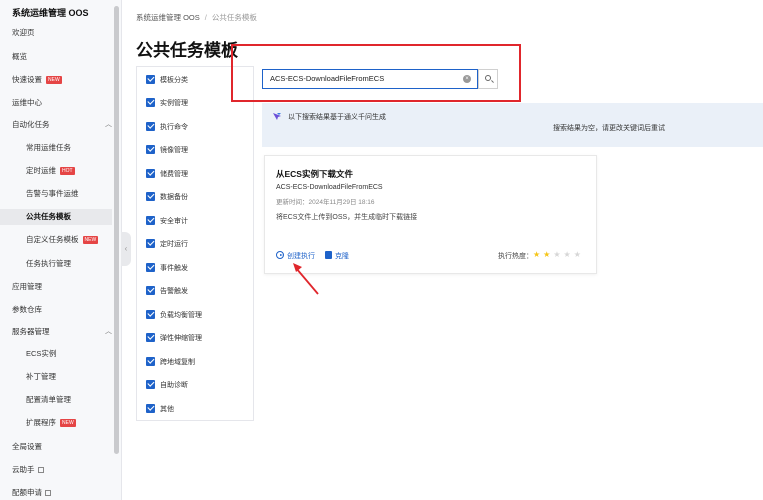 The width and height of the screenshot is (763, 500). I want to click on filter-checkbox: 实例管理, so click(167, 103).